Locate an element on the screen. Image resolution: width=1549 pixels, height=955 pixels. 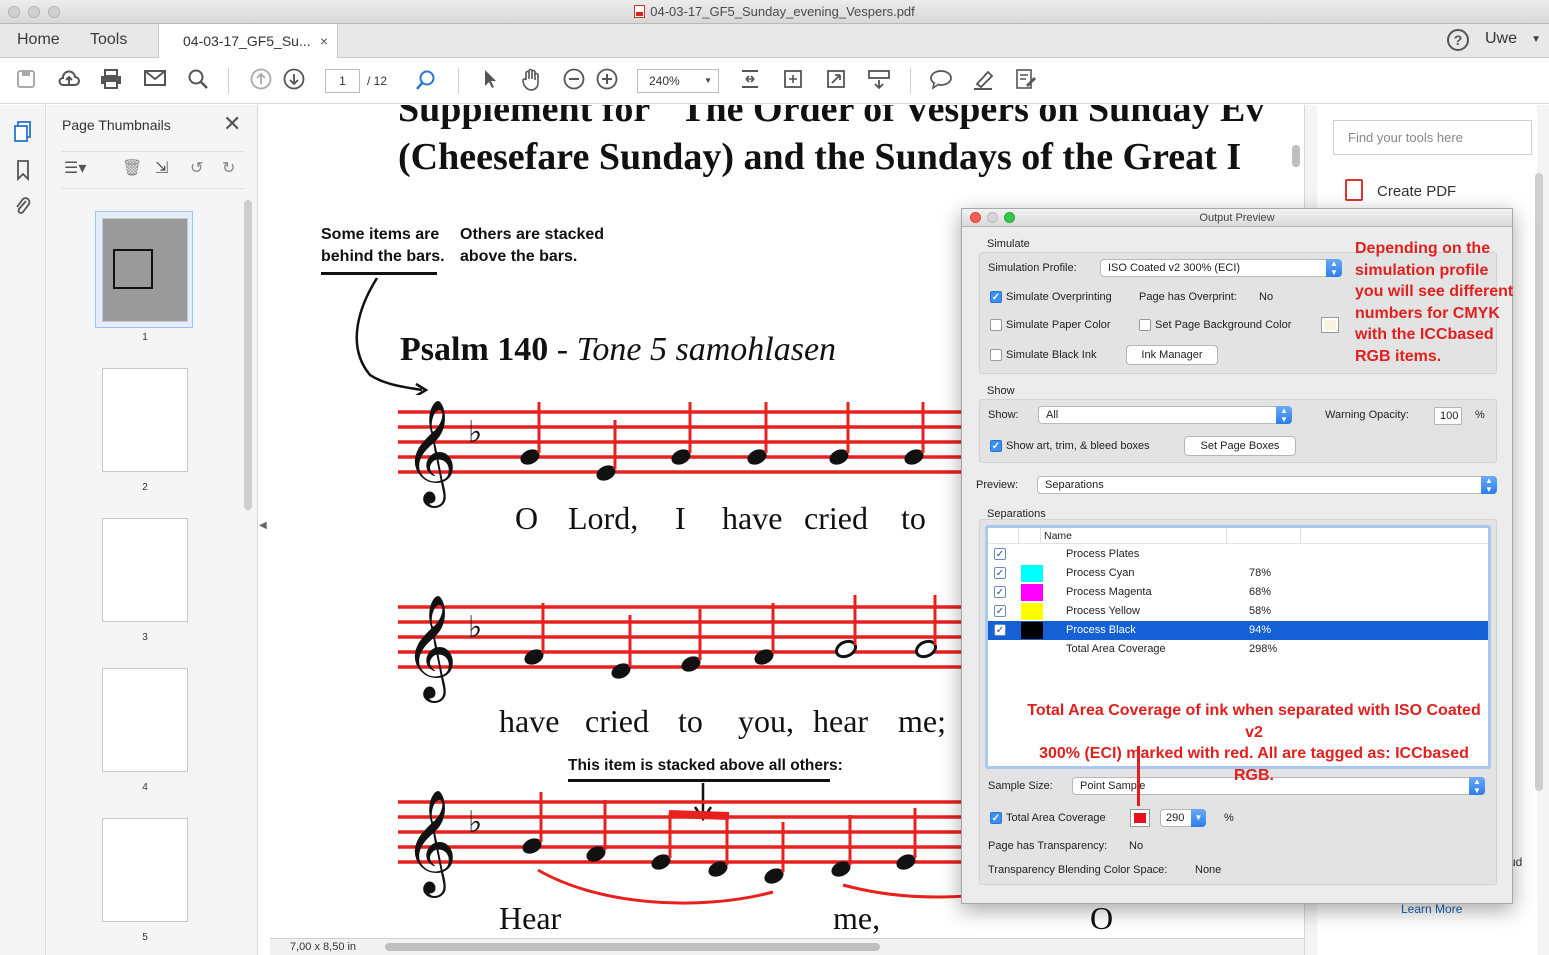
zoom-in-icon is located at coordinates (607, 81).